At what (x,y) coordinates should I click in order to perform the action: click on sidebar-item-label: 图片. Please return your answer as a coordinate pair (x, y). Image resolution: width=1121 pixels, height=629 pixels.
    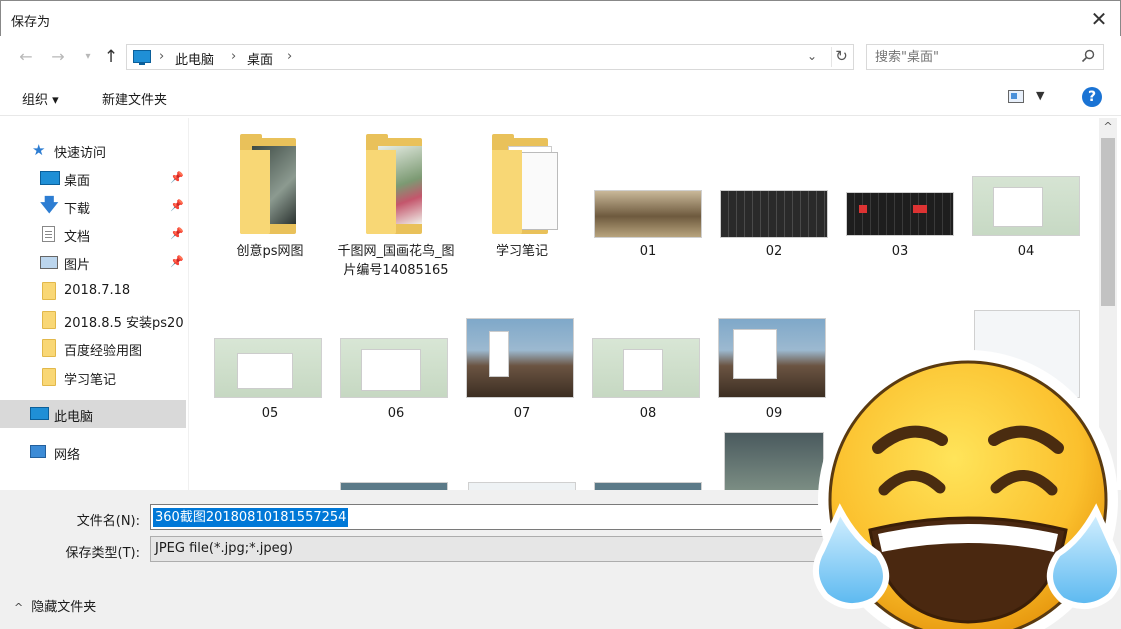
    Looking at the image, I should click on (77, 265).